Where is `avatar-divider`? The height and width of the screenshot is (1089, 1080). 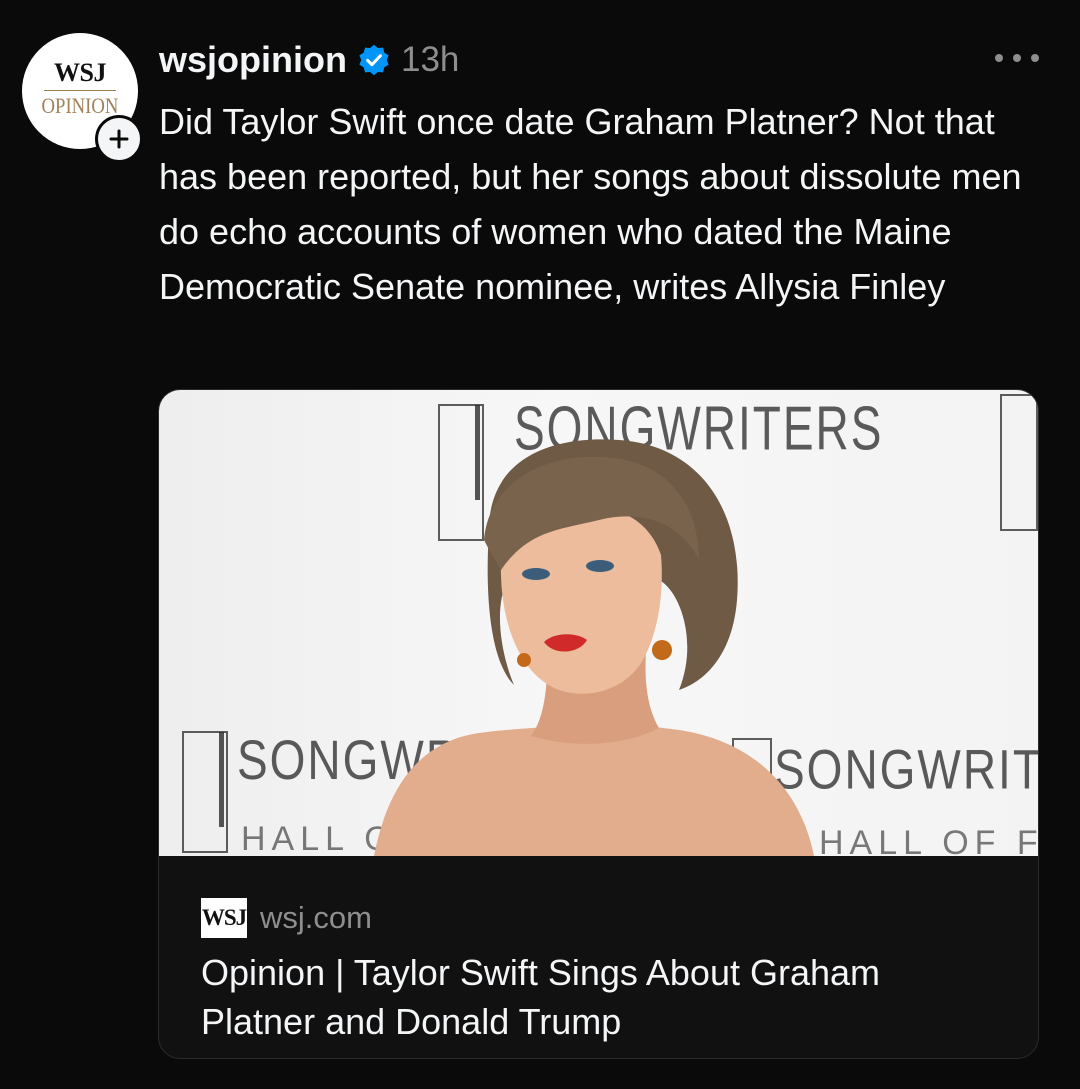
avatar-divider is located at coordinates (80, 90).